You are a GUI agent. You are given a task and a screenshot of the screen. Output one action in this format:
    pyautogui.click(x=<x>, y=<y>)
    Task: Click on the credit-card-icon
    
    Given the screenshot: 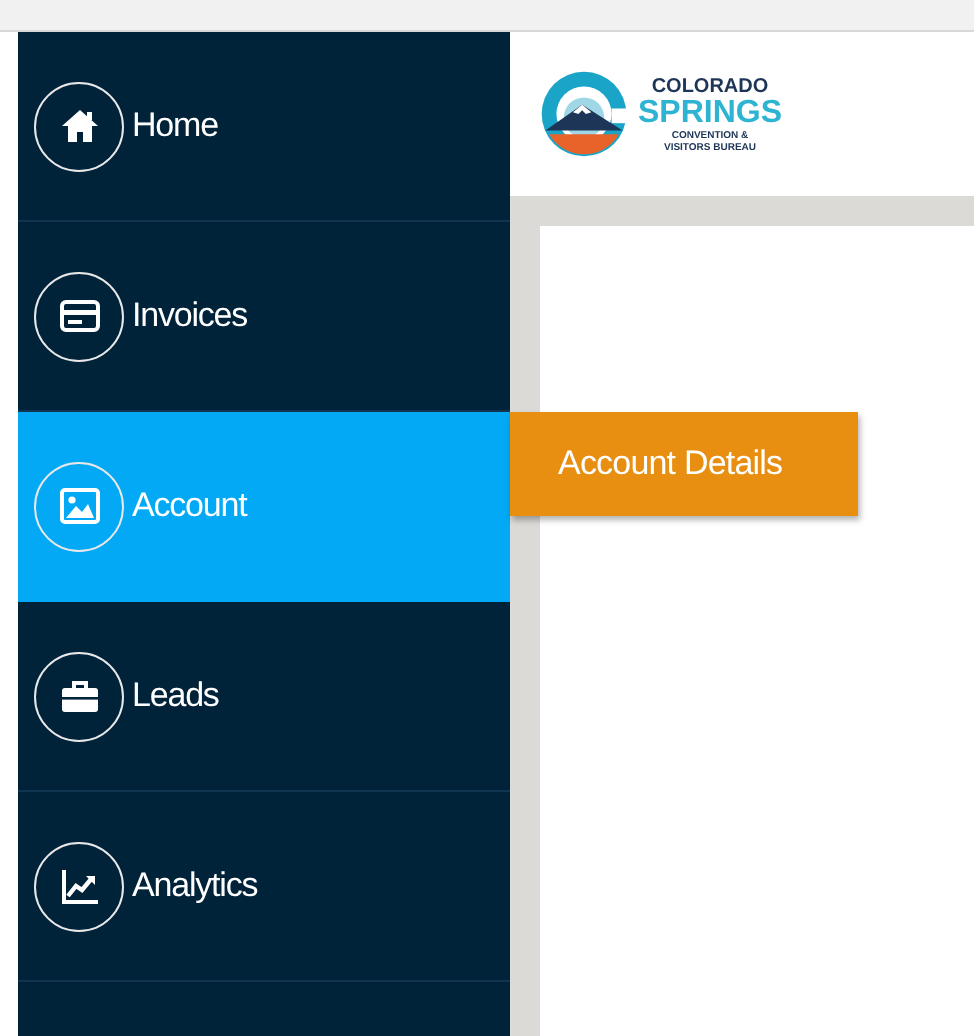 What is the action you would take?
    pyautogui.click(x=79, y=316)
    